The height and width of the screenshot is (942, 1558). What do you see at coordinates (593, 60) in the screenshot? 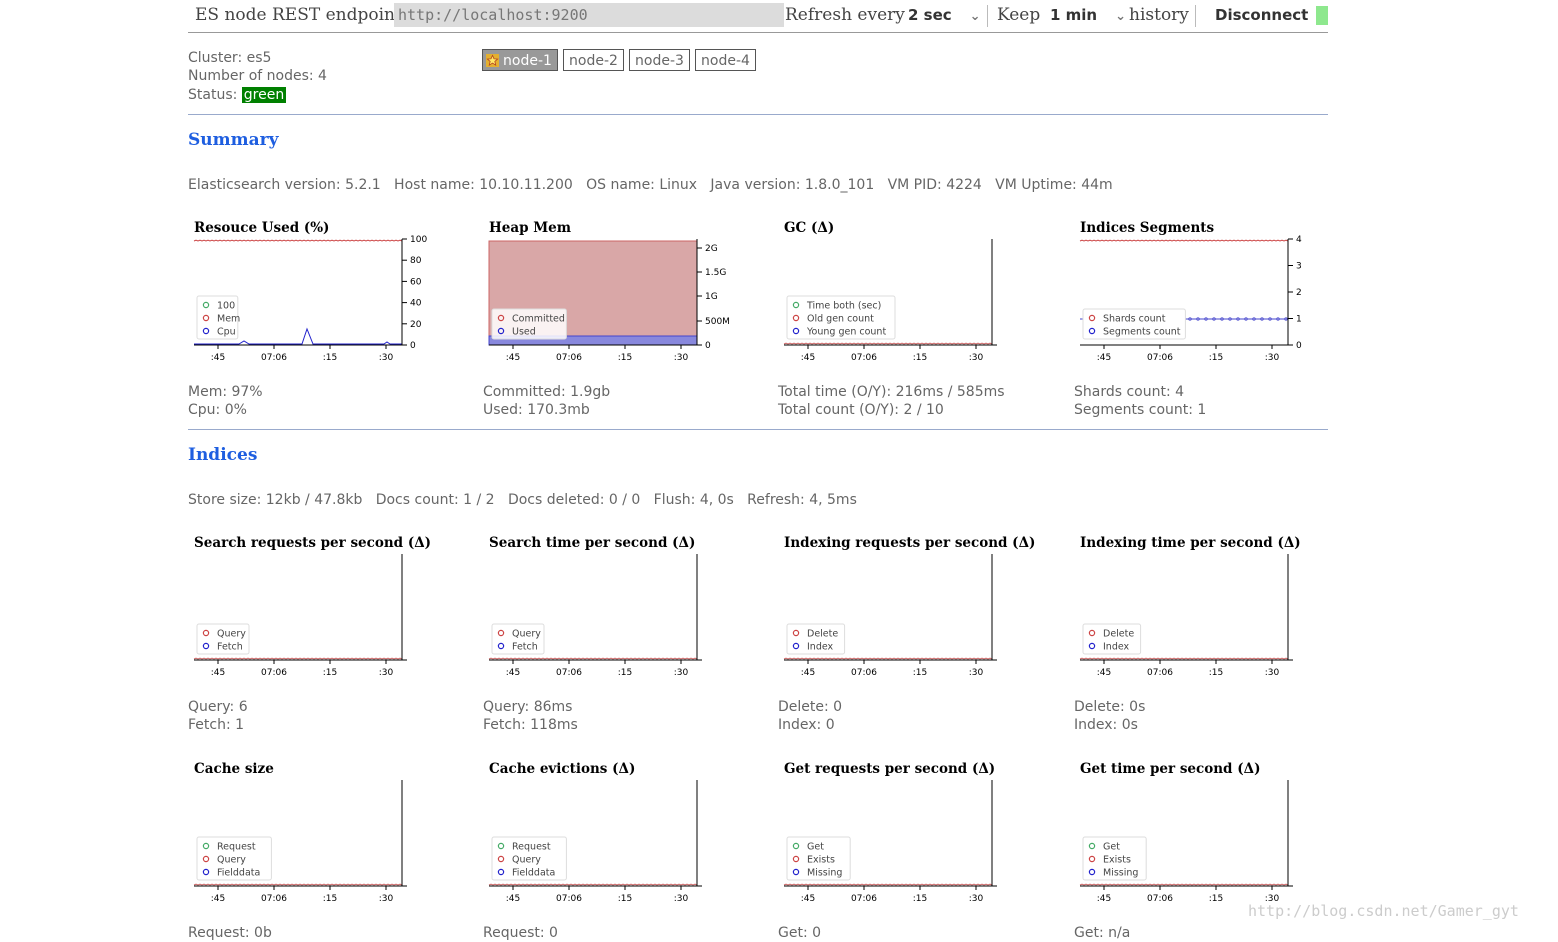
I see `node-button-2: node-2` at bounding box center [593, 60].